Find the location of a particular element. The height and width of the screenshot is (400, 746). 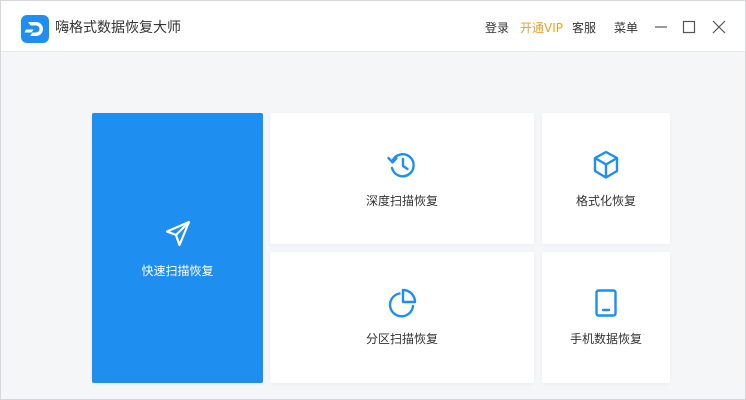

format-recovery-label: 格式化恢复 is located at coordinates (605, 201).